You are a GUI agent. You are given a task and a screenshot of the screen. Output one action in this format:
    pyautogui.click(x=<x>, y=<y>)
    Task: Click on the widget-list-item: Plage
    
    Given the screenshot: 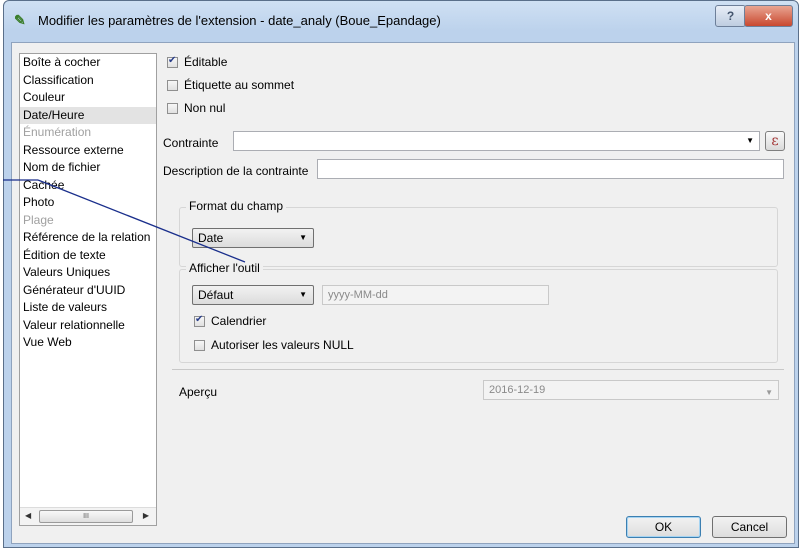 What is the action you would take?
    pyautogui.click(x=38, y=219)
    